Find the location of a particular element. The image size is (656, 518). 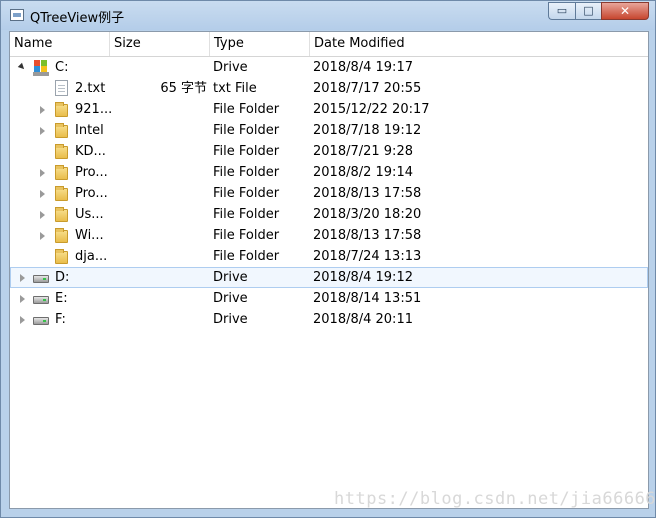

tree-row: D: Drive 2018/8/4 19:12 is located at coordinates (329, 277).